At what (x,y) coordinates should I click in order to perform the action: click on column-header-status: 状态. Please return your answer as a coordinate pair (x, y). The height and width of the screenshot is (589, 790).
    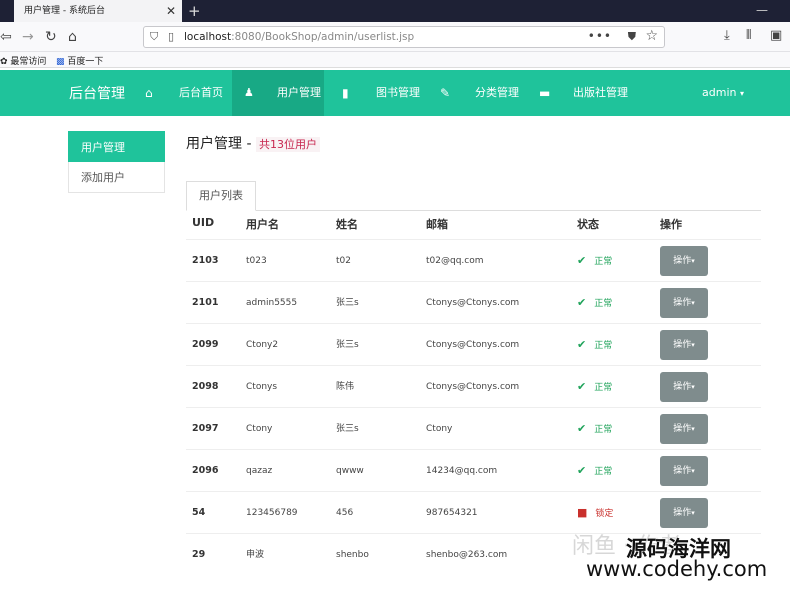
    Looking at the image, I should click on (588, 224).